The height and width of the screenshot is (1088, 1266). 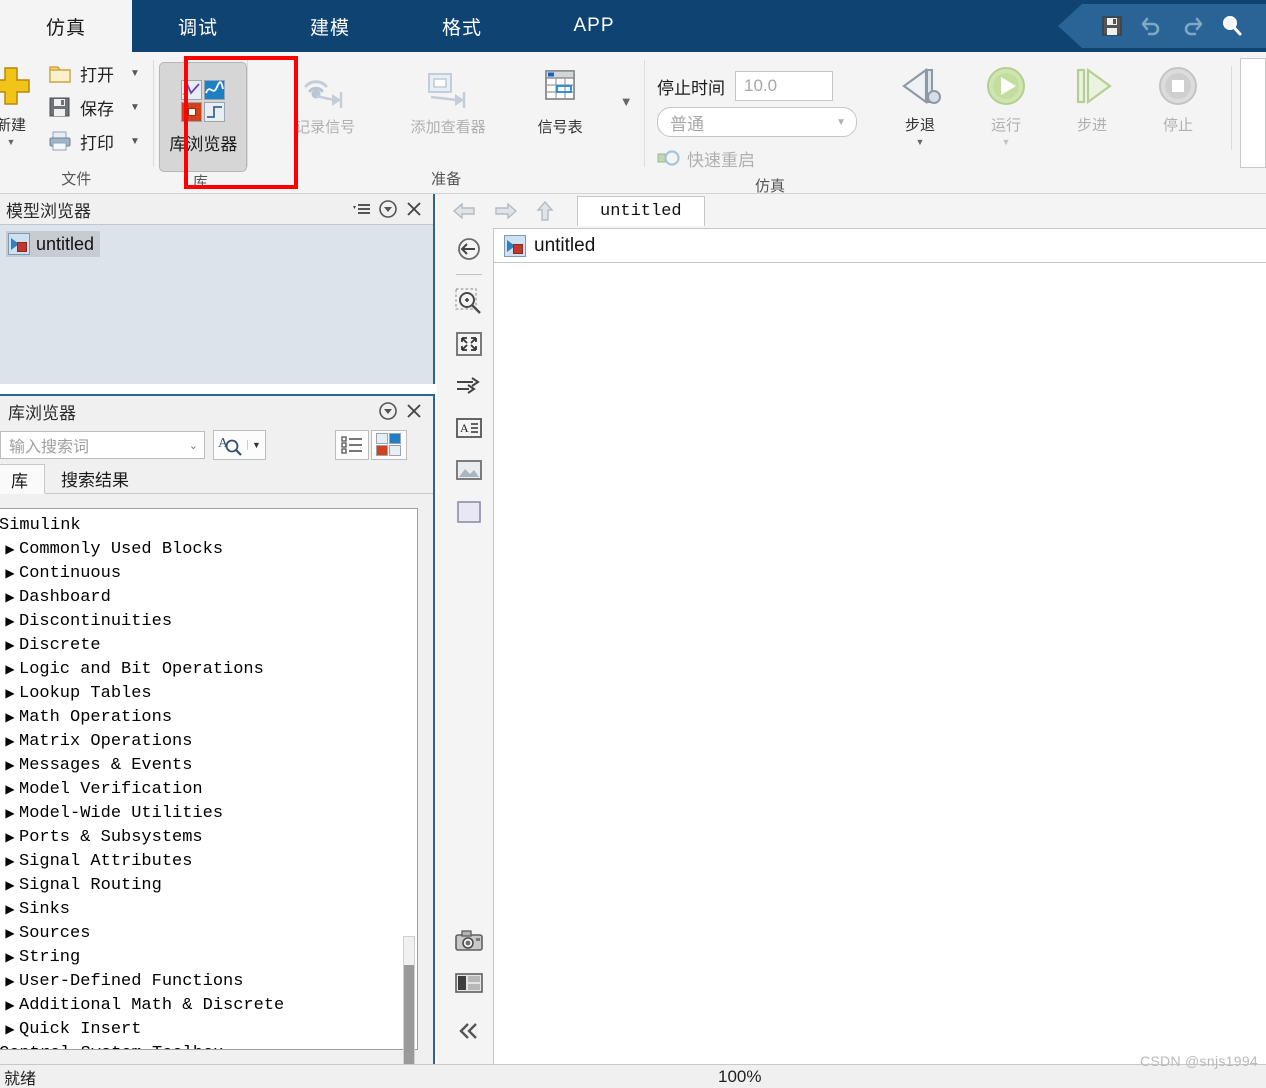 What do you see at coordinates (469, 512) in the screenshot?
I see `area-icon` at bounding box center [469, 512].